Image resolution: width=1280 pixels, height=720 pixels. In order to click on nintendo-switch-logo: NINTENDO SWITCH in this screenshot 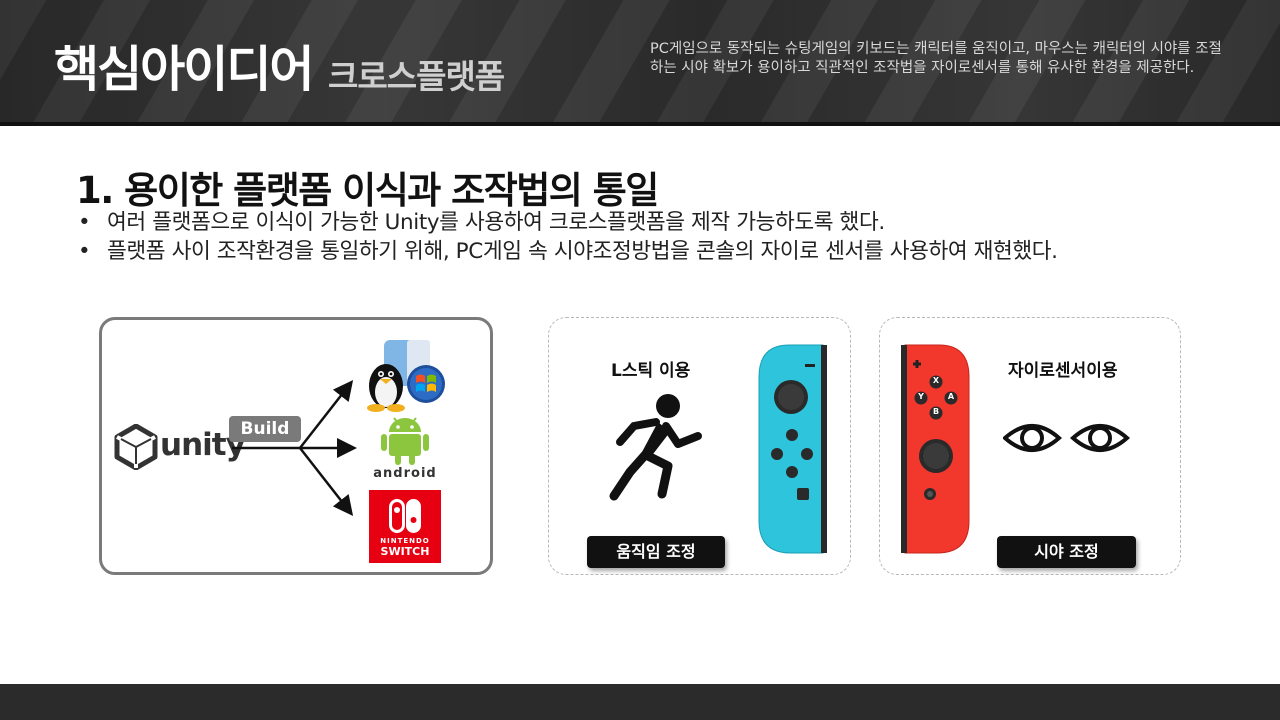, I will do `click(405, 526)`.